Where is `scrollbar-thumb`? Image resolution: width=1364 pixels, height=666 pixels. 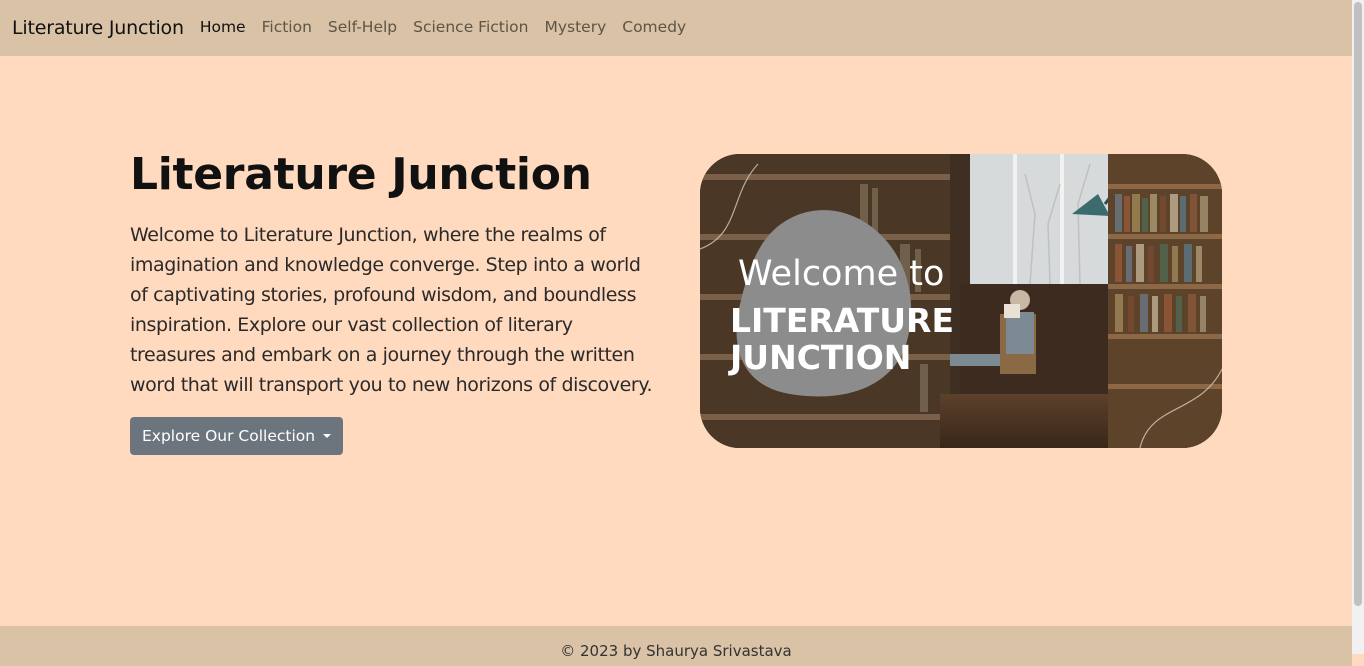
scrollbar-thumb is located at coordinates (1358, 304).